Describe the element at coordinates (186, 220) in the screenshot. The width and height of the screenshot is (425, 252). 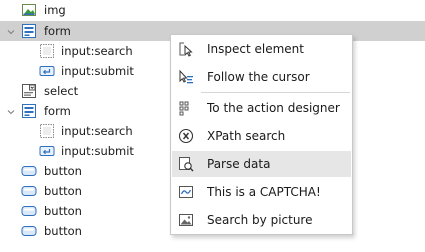
I see `picture-search-icon` at that location.